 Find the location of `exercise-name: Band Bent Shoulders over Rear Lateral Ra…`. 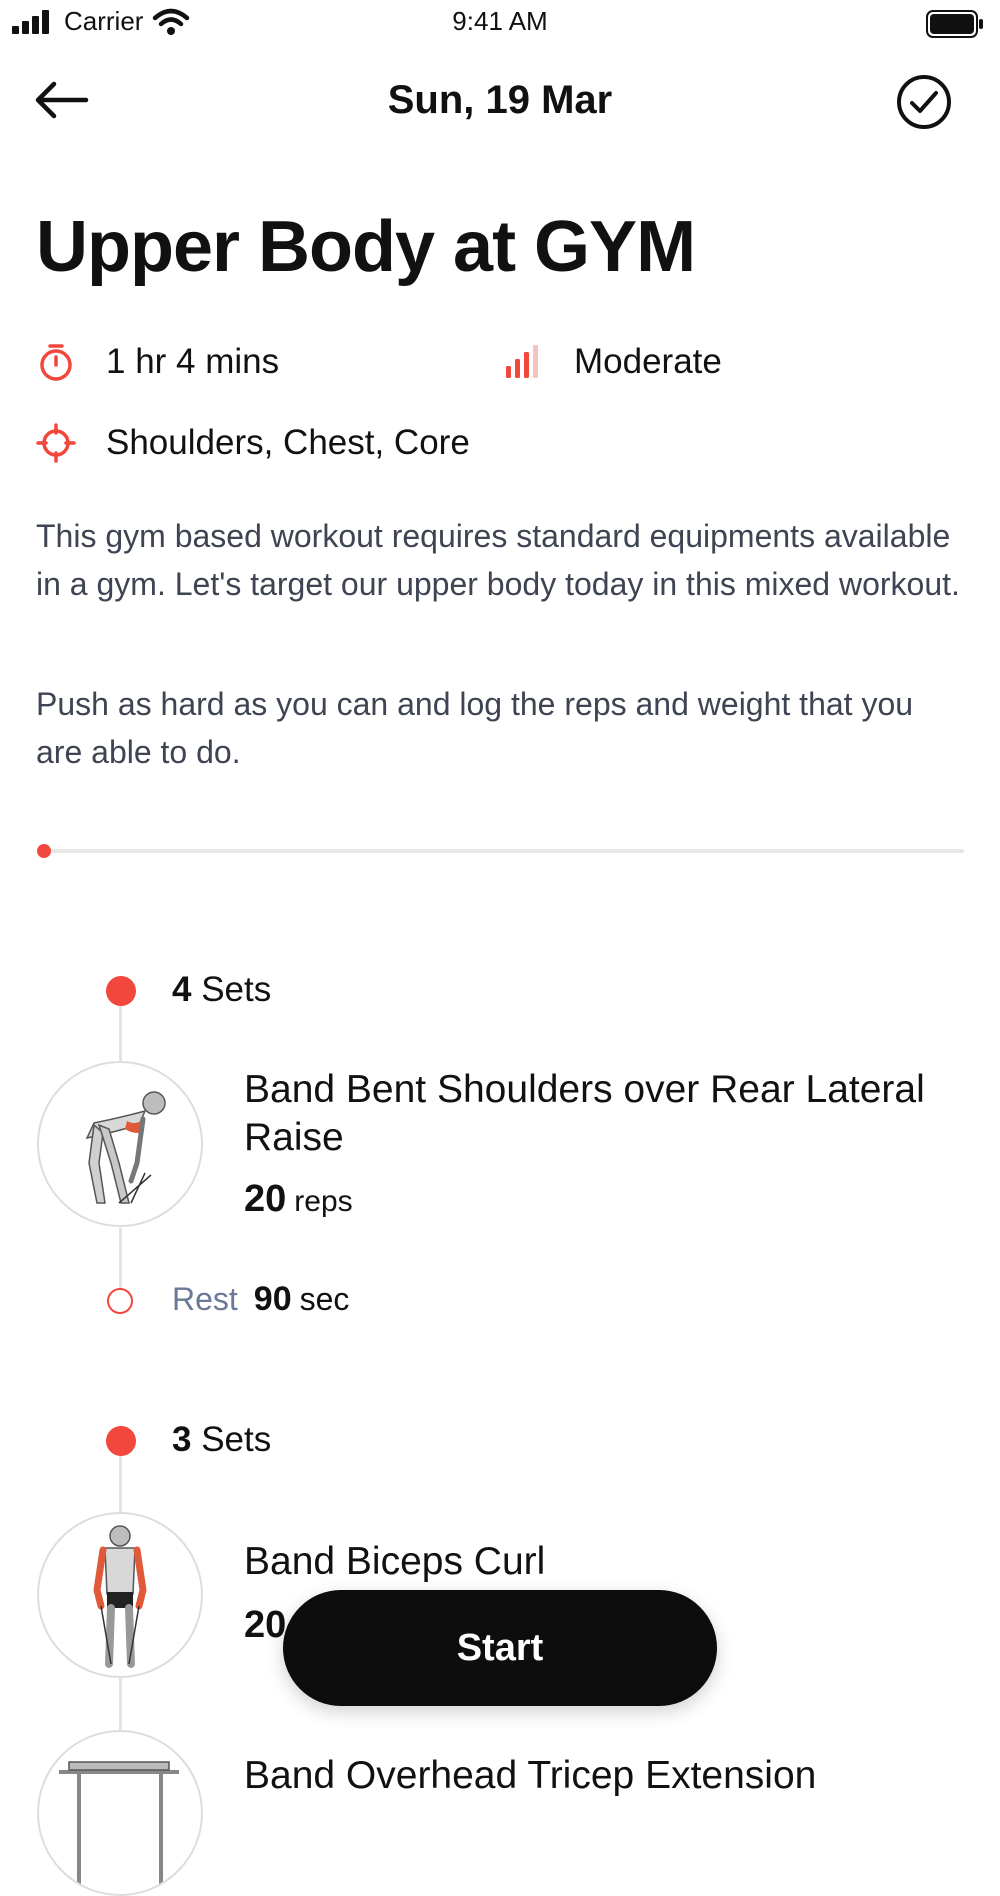

exercise-name: Band Bent Shoulders over Rear Lateral Ra… is located at coordinates (594, 1114).